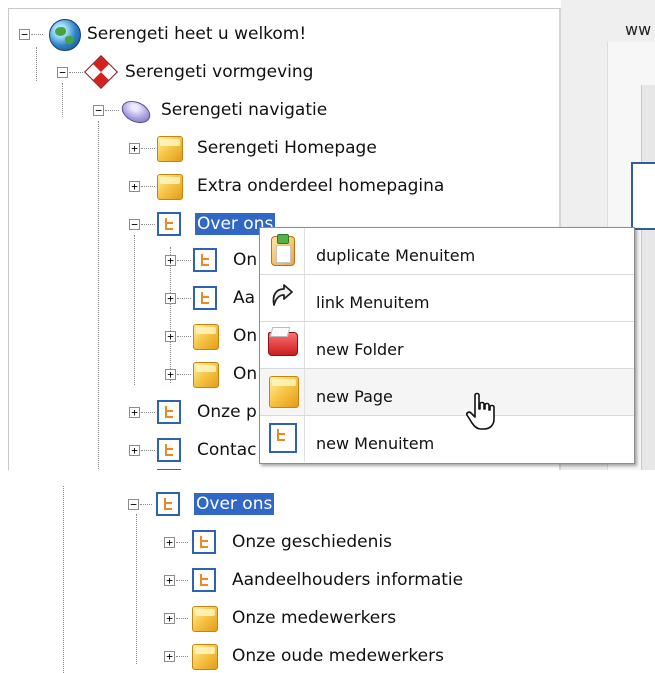 Image resolution: width=655 pixels, height=673 pixels. Describe the element at coordinates (648, 277) in the screenshot. I see `preview-inner-frame` at that location.